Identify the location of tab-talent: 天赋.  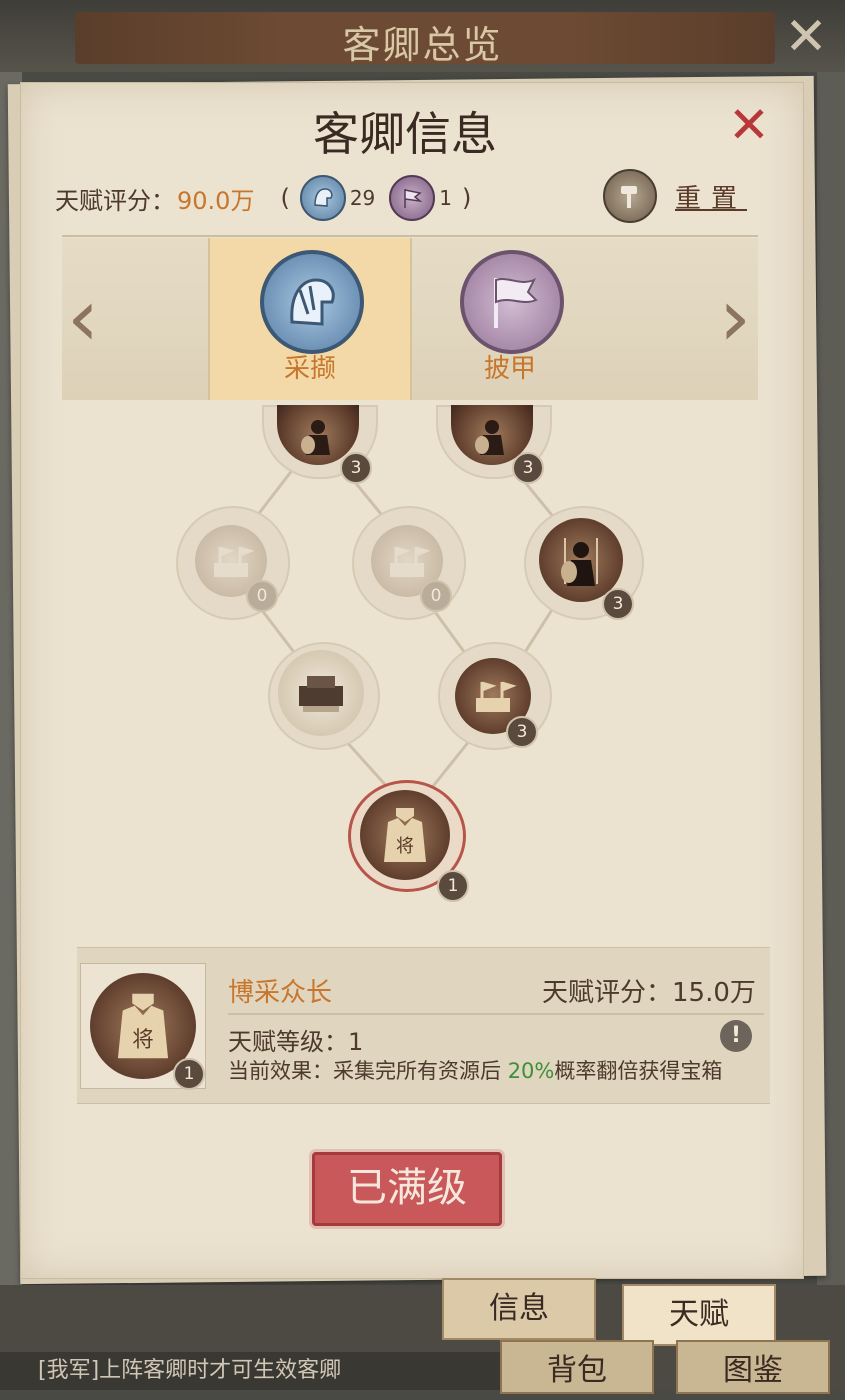
(699, 1315).